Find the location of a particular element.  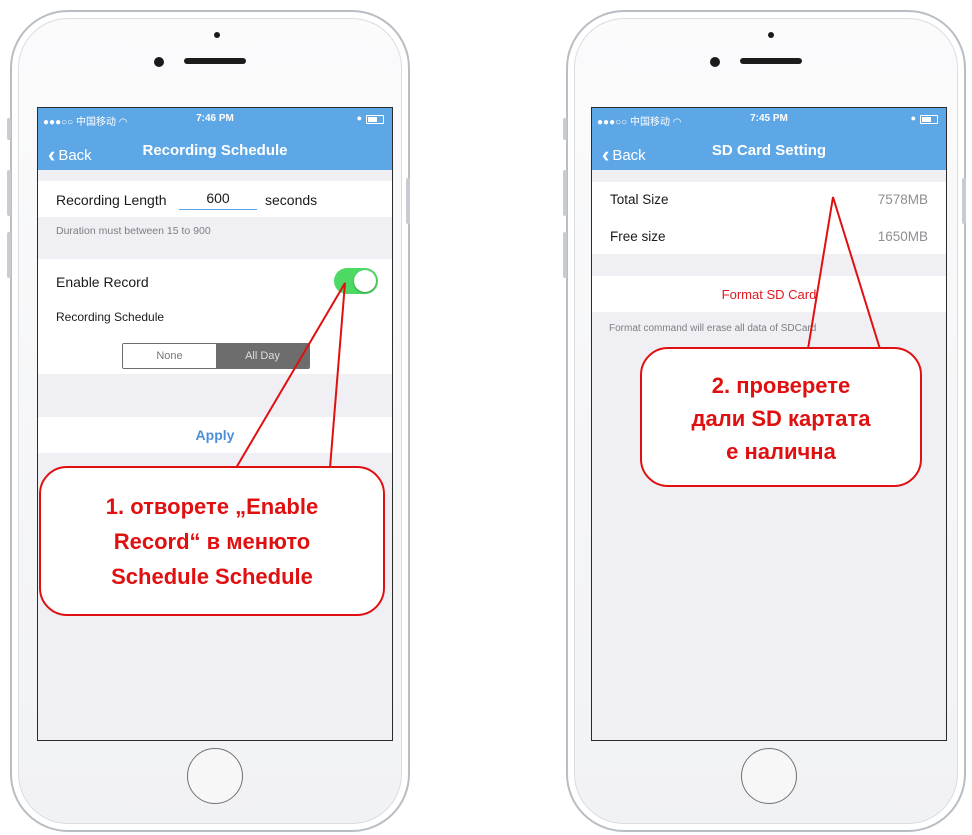

left-callout-line-2: Record“ в менюто is located at coordinates (212, 541).